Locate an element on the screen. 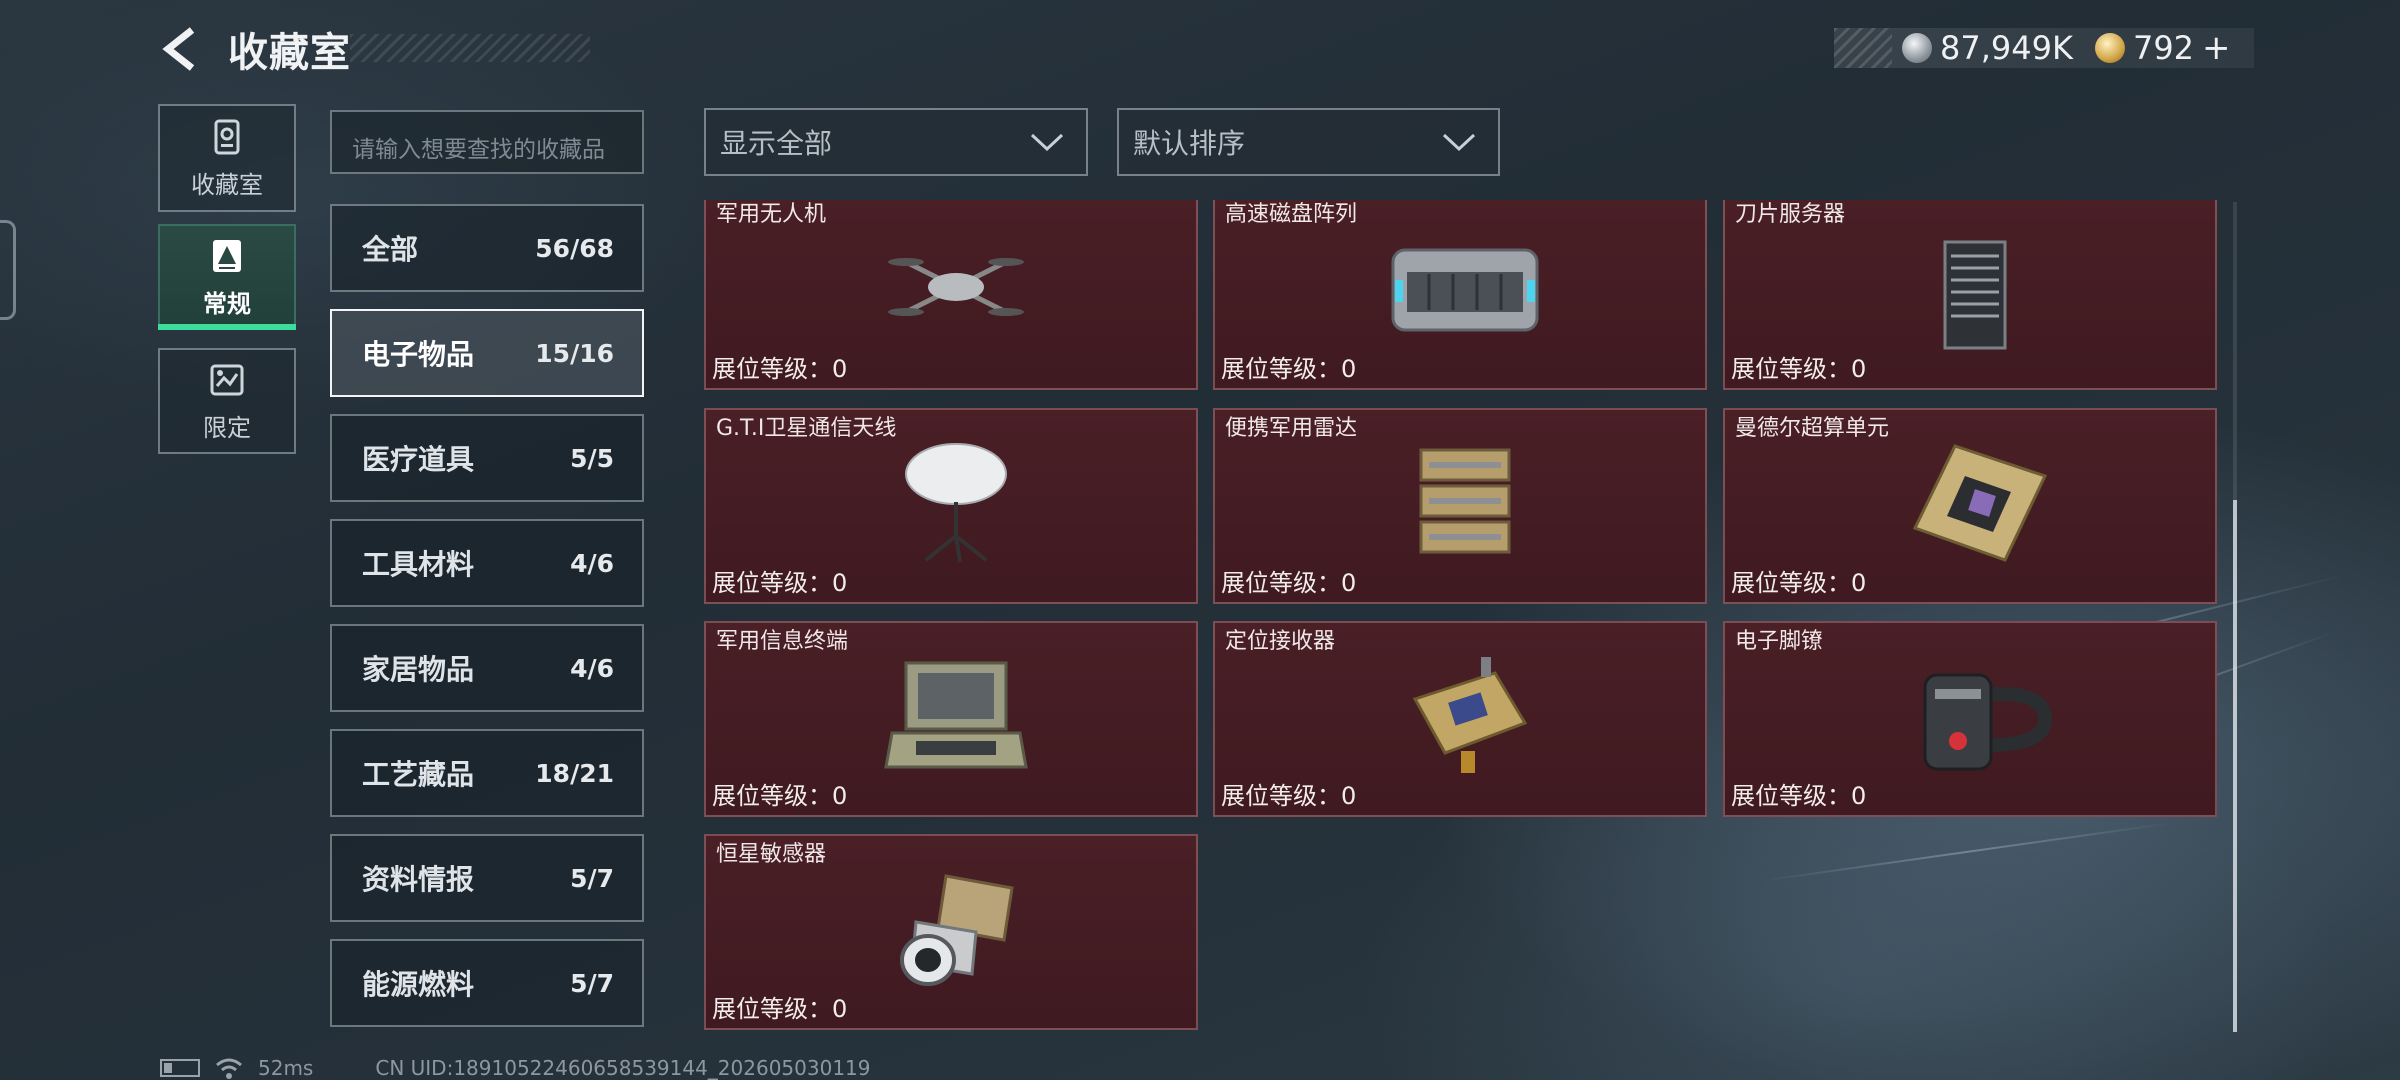 The image size is (2400, 1080). collection-card: 便携军用雷达 展位等级：0 is located at coordinates (1460, 506).